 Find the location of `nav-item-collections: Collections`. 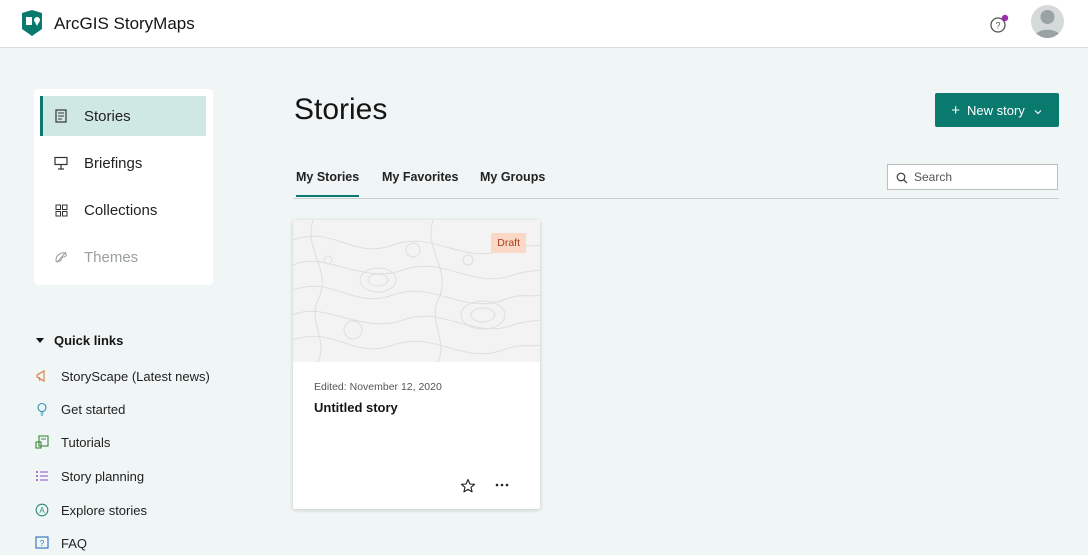

nav-item-collections: Collections is located at coordinates (123, 210).